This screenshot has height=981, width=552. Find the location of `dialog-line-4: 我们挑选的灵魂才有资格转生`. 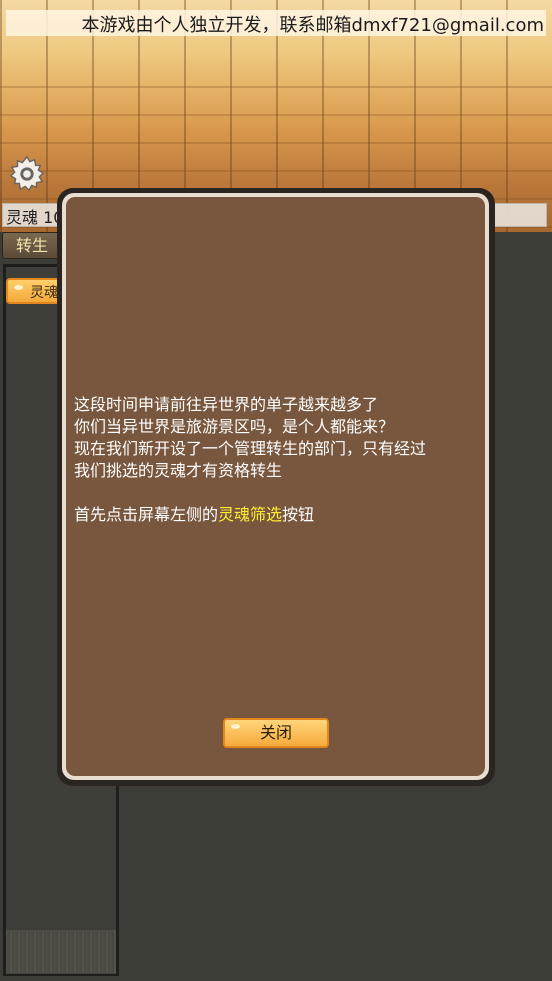

dialog-line-4: 我们挑选的灵魂才有资格转生 is located at coordinates (178, 470).